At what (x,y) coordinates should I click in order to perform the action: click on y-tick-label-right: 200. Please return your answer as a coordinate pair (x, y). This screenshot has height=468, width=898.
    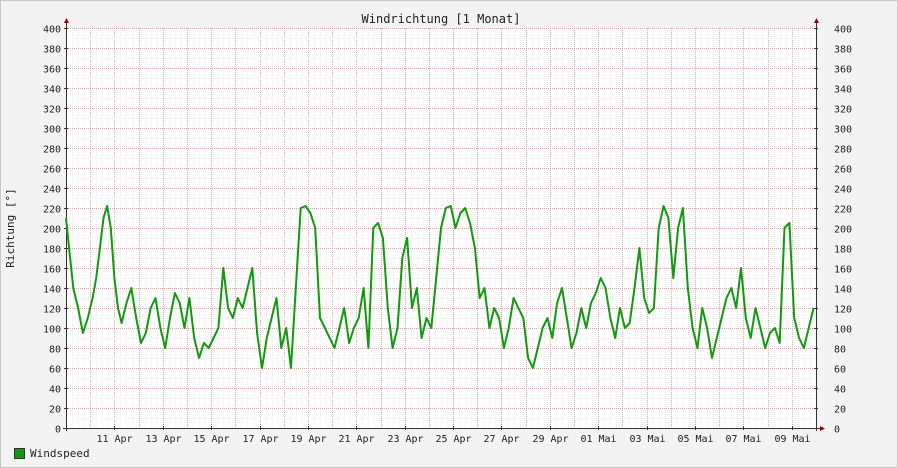
    Looking at the image, I should click on (843, 230).